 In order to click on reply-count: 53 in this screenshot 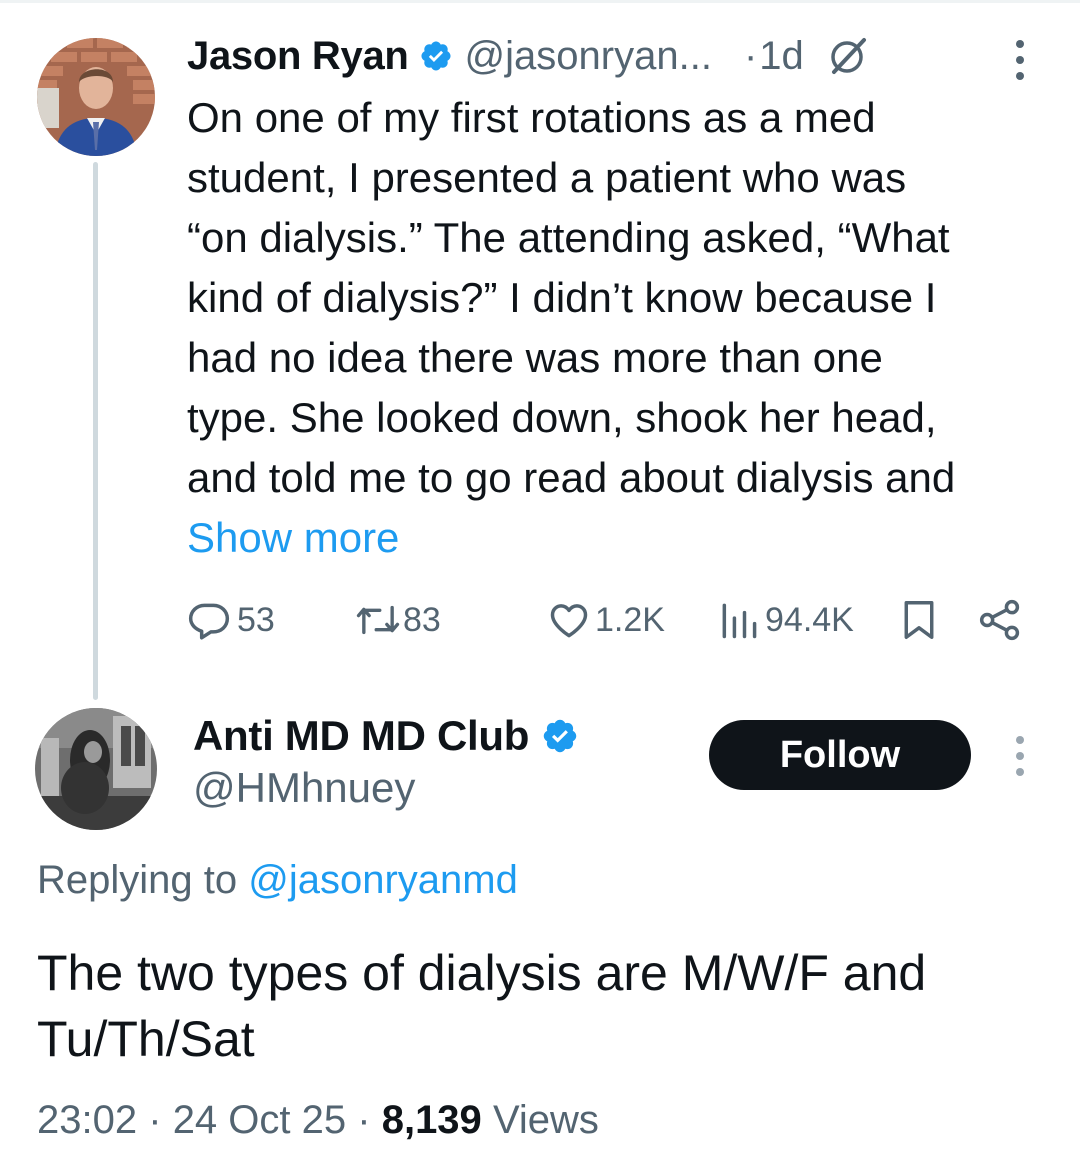, I will do `click(256, 619)`.